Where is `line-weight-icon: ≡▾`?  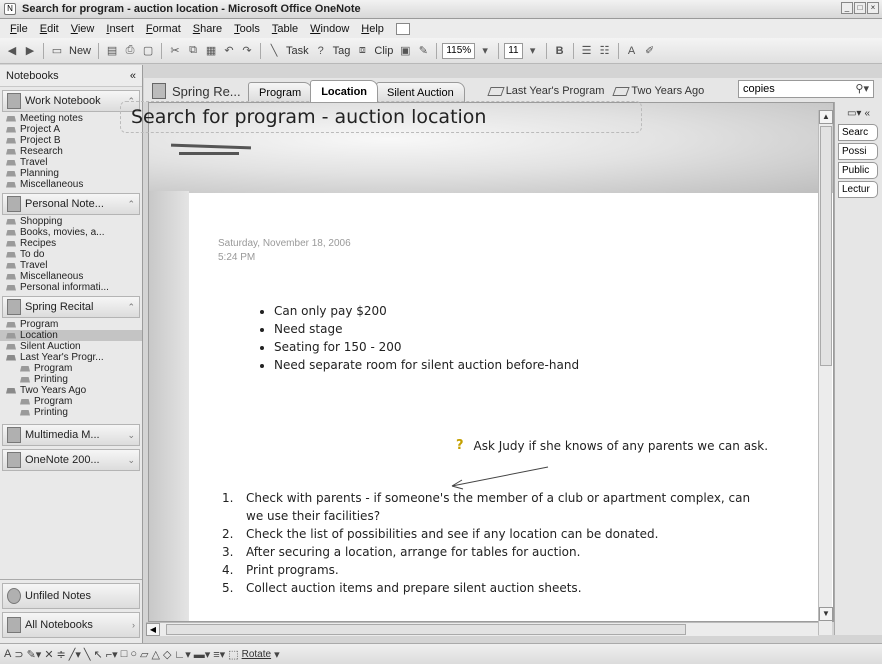 line-weight-icon: ≡▾ is located at coordinates (219, 654).